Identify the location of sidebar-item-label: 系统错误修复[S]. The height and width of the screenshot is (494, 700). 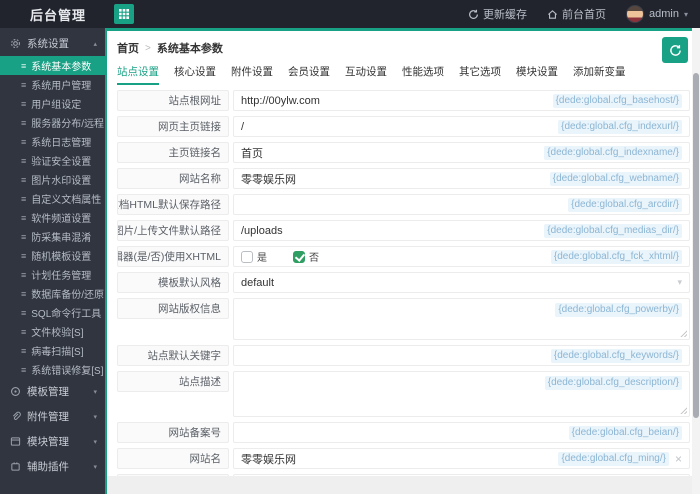
(67, 371).